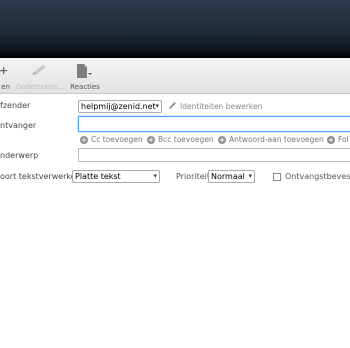 The height and width of the screenshot is (348, 350). I want to click on send-button-label: en, so click(5, 87).